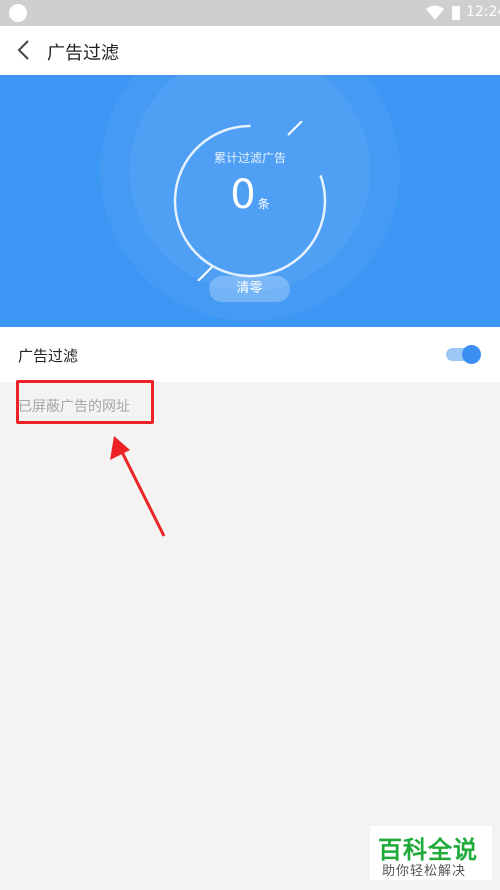 This screenshot has width=500, height=890. What do you see at coordinates (424, 871) in the screenshot?
I see `watermark-sub-text: 助你轻松解决` at bounding box center [424, 871].